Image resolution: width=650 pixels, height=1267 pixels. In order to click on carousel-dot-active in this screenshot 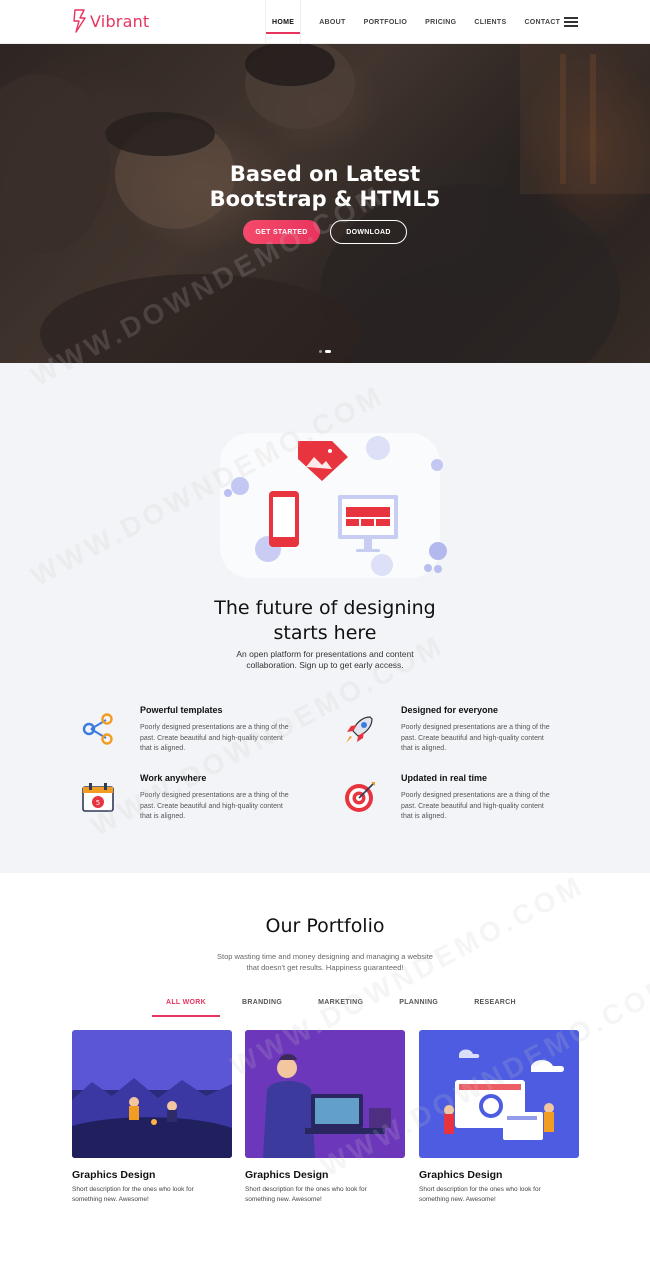, I will do `click(328, 351)`.